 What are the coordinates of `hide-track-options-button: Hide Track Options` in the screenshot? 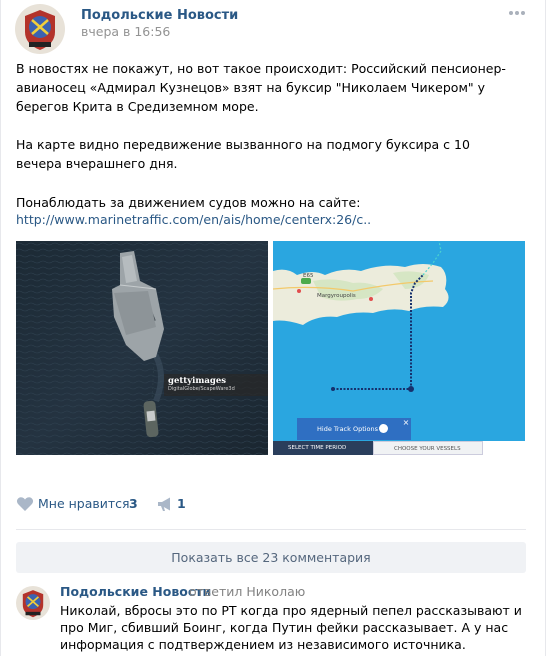 It's located at (354, 429).